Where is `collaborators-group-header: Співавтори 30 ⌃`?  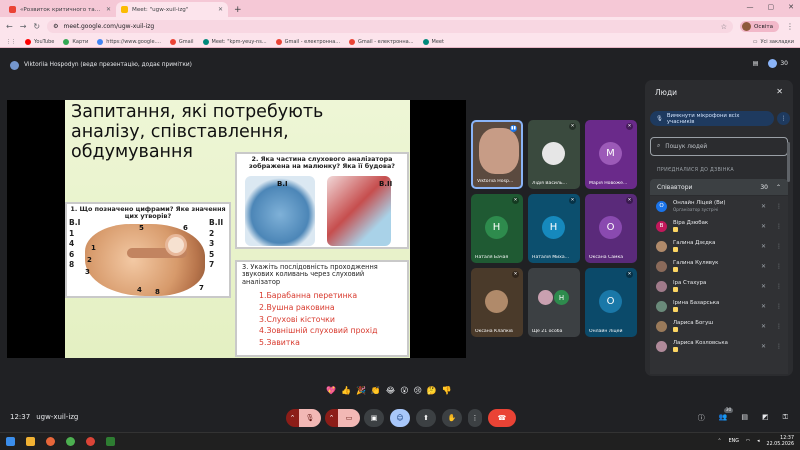 collaborators-group-header: Співавтори 30 ⌃ is located at coordinates (719, 187).